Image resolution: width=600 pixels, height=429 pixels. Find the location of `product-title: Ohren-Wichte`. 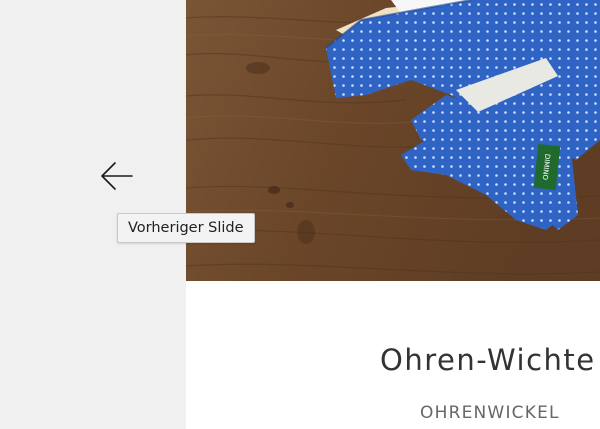

product-title: Ohren-Wichte is located at coordinates (488, 360).